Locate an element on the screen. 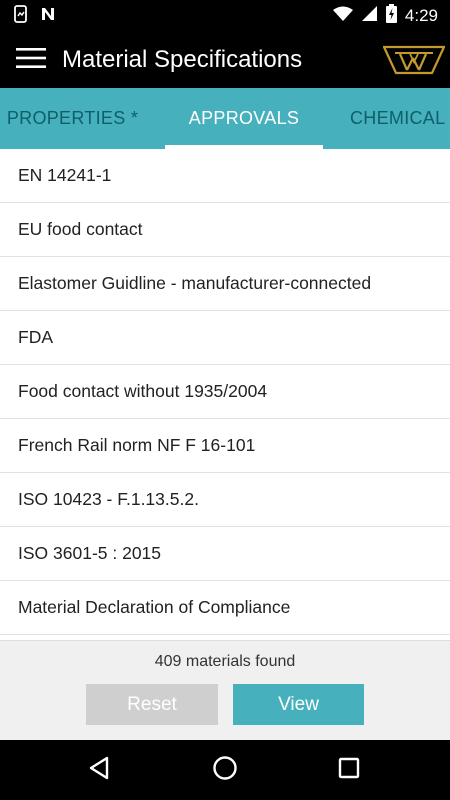  list-item: Material Declaration of Compliance is located at coordinates (225, 608).